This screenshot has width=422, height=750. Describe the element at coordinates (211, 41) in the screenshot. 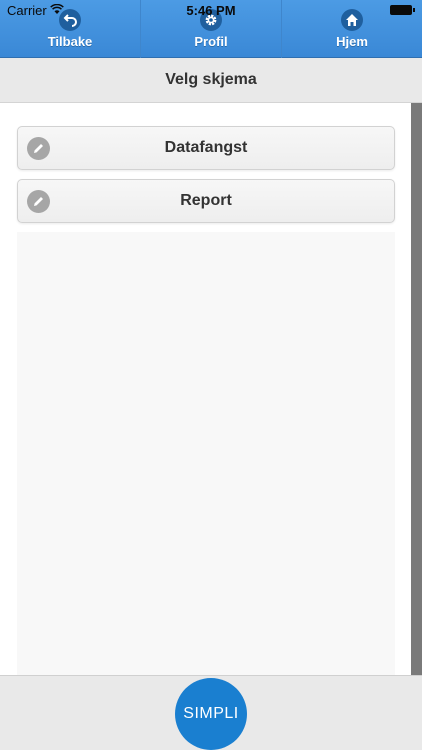

I see `profile-button-label: Profil` at that location.